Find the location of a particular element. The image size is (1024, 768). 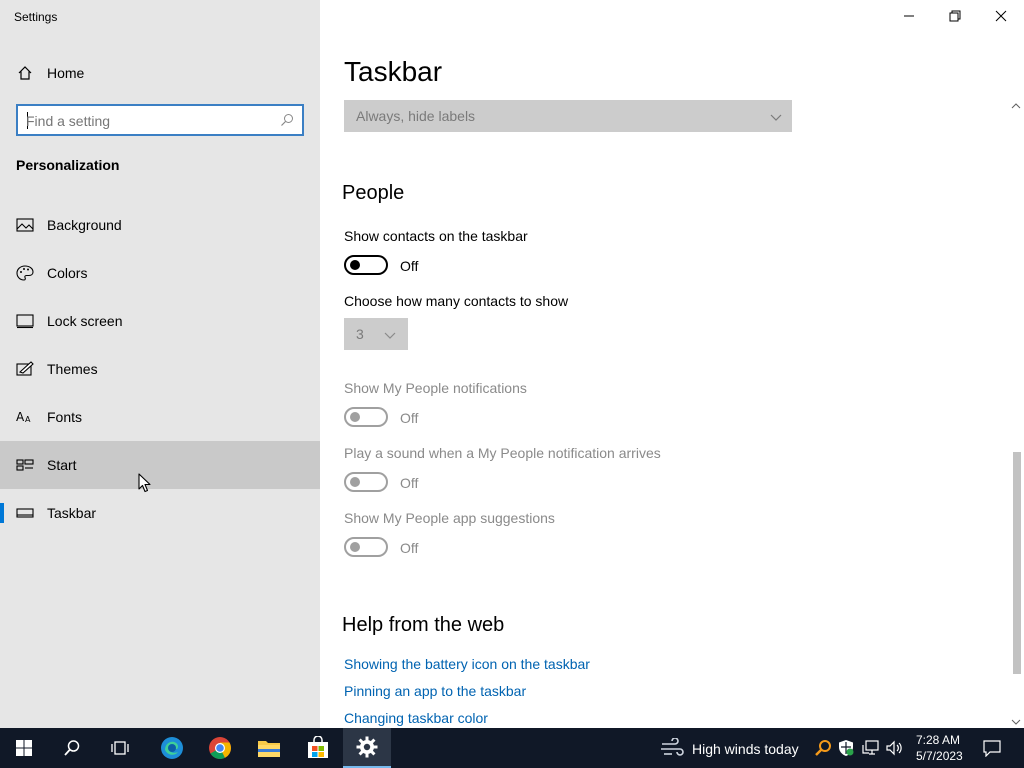

sidebar-item-label: Colors is located at coordinates (67, 273).